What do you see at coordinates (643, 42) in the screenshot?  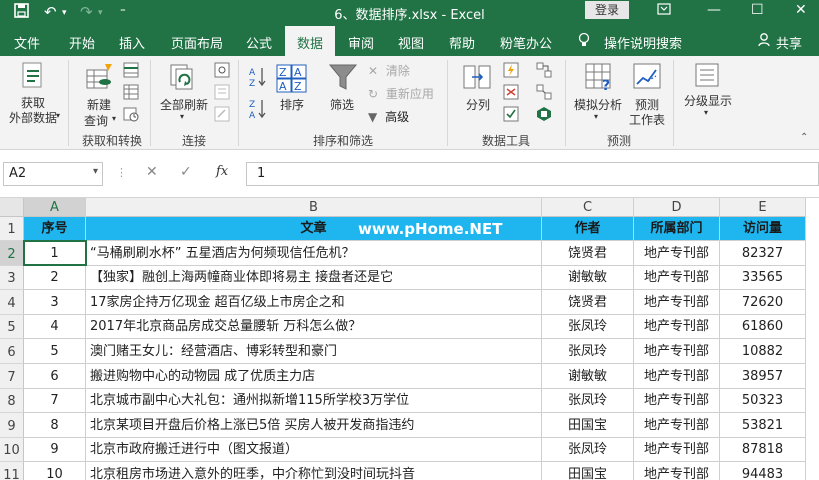 I see `tell-me-search: 操作说明搜索` at bounding box center [643, 42].